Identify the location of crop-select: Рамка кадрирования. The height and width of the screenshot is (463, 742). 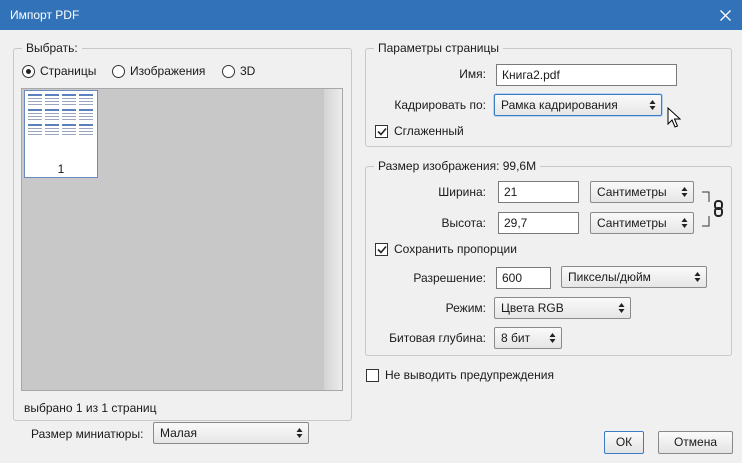
(578, 105).